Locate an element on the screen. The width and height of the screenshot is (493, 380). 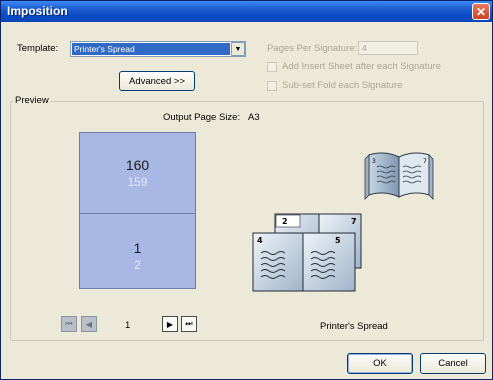
last-page-button: ⏭ is located at coordinates (189, 324).